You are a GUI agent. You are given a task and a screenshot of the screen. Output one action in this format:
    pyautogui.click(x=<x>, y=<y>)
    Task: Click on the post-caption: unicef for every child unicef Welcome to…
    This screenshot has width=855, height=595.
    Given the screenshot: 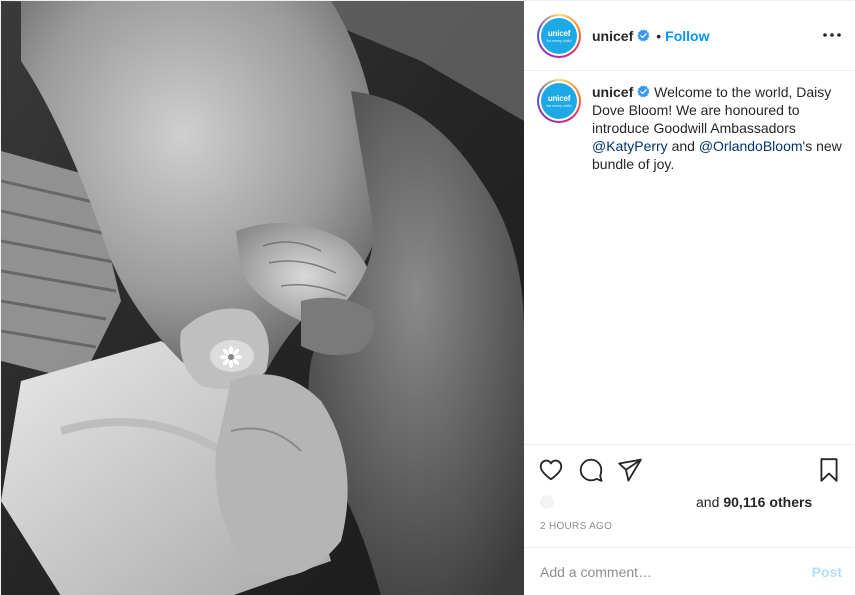 What is the action you would take?
    pyautogui.click(x=689, y=126)
    